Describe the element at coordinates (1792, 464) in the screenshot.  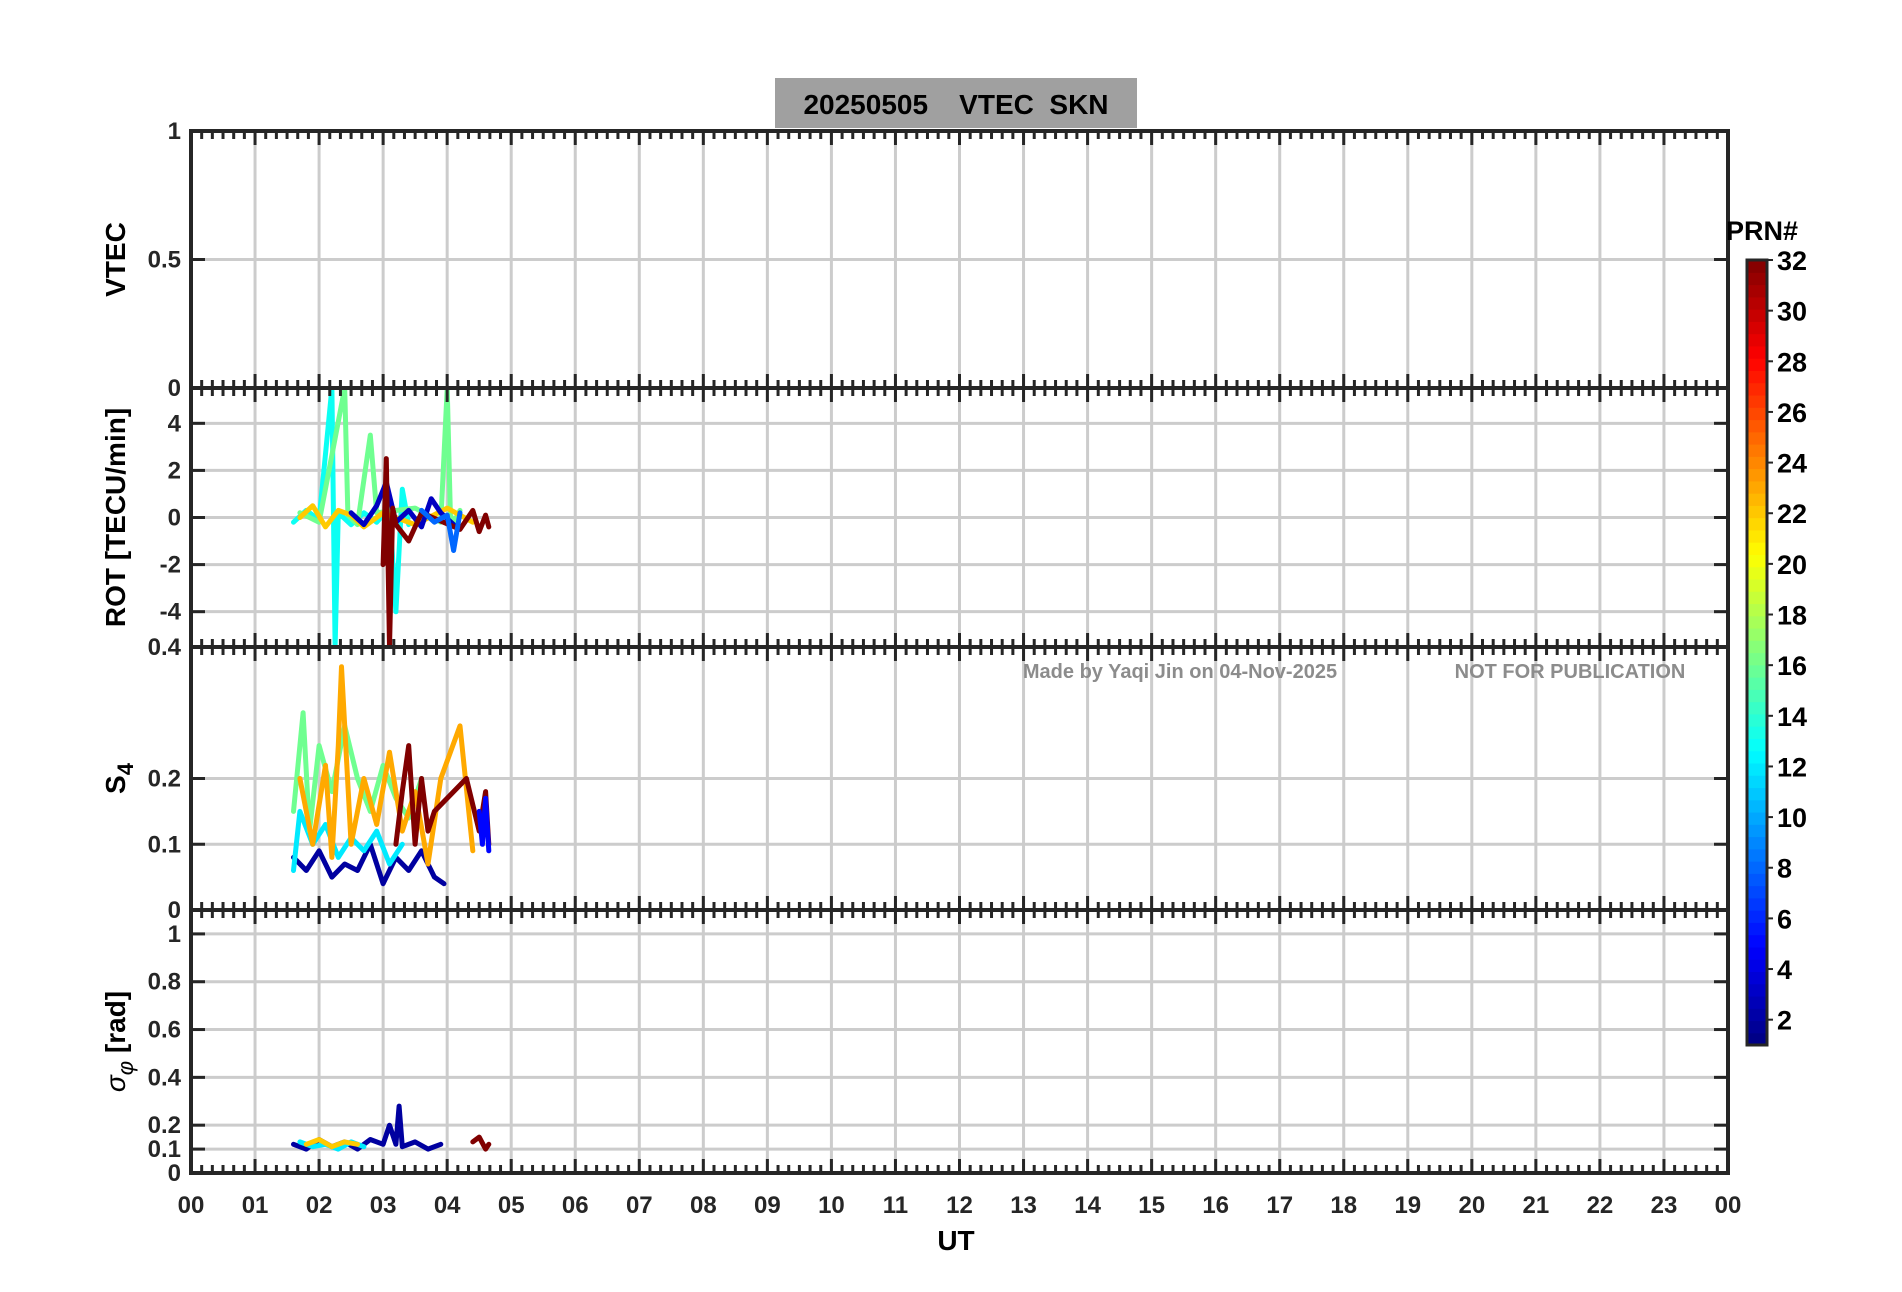
I see `colorbar-tick-label: 24` at that location.